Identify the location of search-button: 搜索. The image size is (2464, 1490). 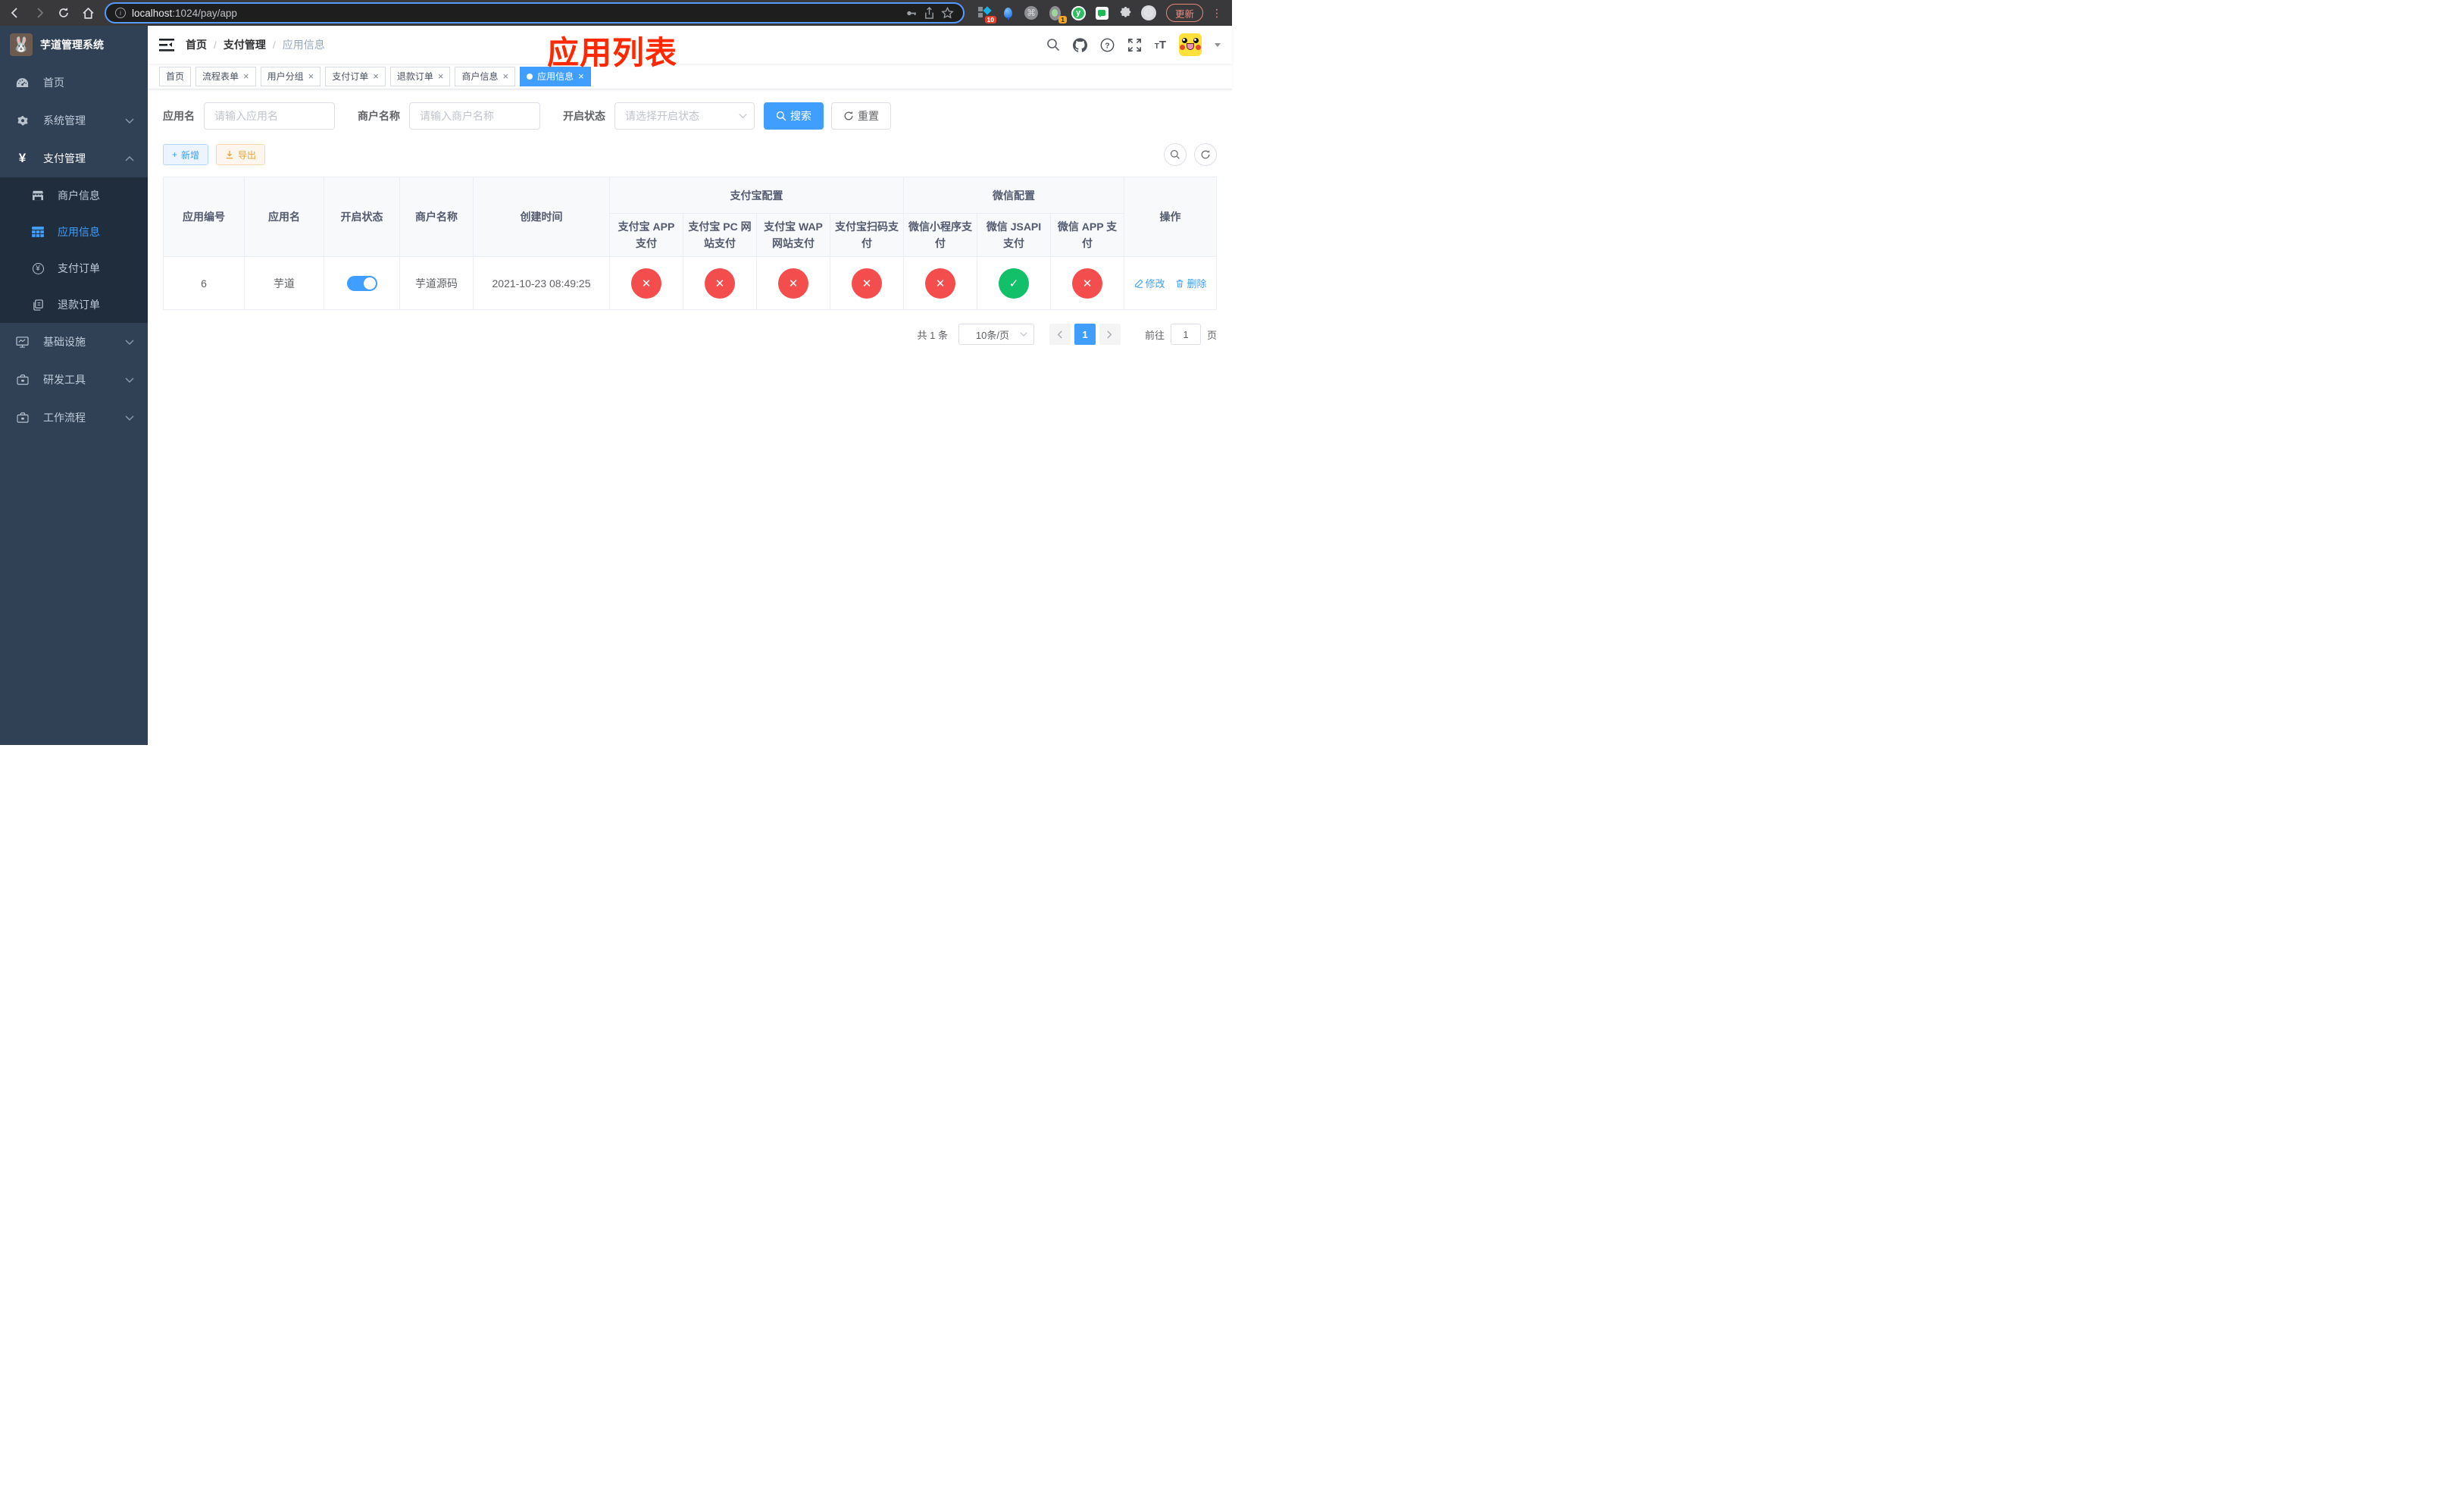
(794, 116).